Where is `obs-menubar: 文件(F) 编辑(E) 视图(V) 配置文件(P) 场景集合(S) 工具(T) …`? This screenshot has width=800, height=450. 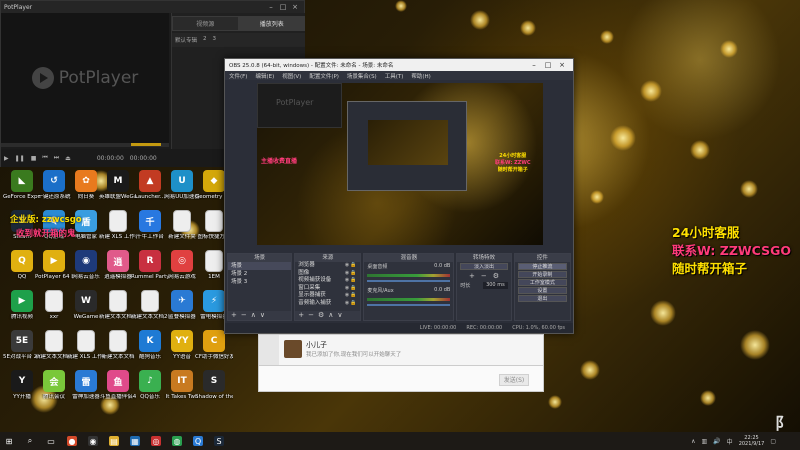
obs-menubar: 文件(F) 编辑(E) 视图(V) 配置文件(P) 场景集合(S) 工具(T) … is located at coordinates (399, 75).